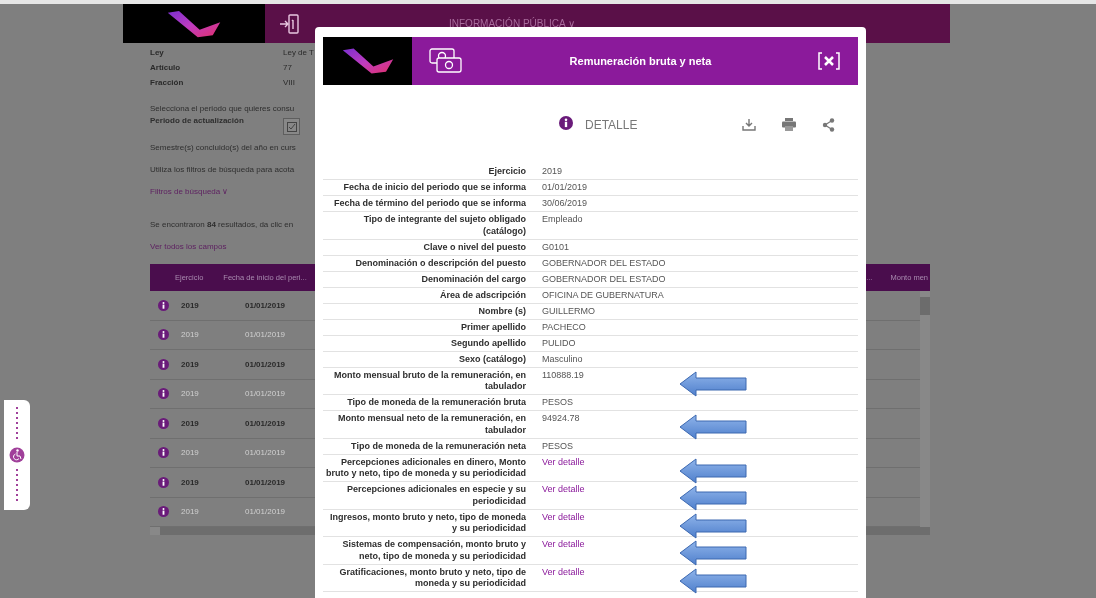  Describe the element at coordinates (434, 550) in the screenshot. I see `field-label: Sistemas de compensación, monto bruto y neto, tipo de moneda y su periodicidad` at that location.